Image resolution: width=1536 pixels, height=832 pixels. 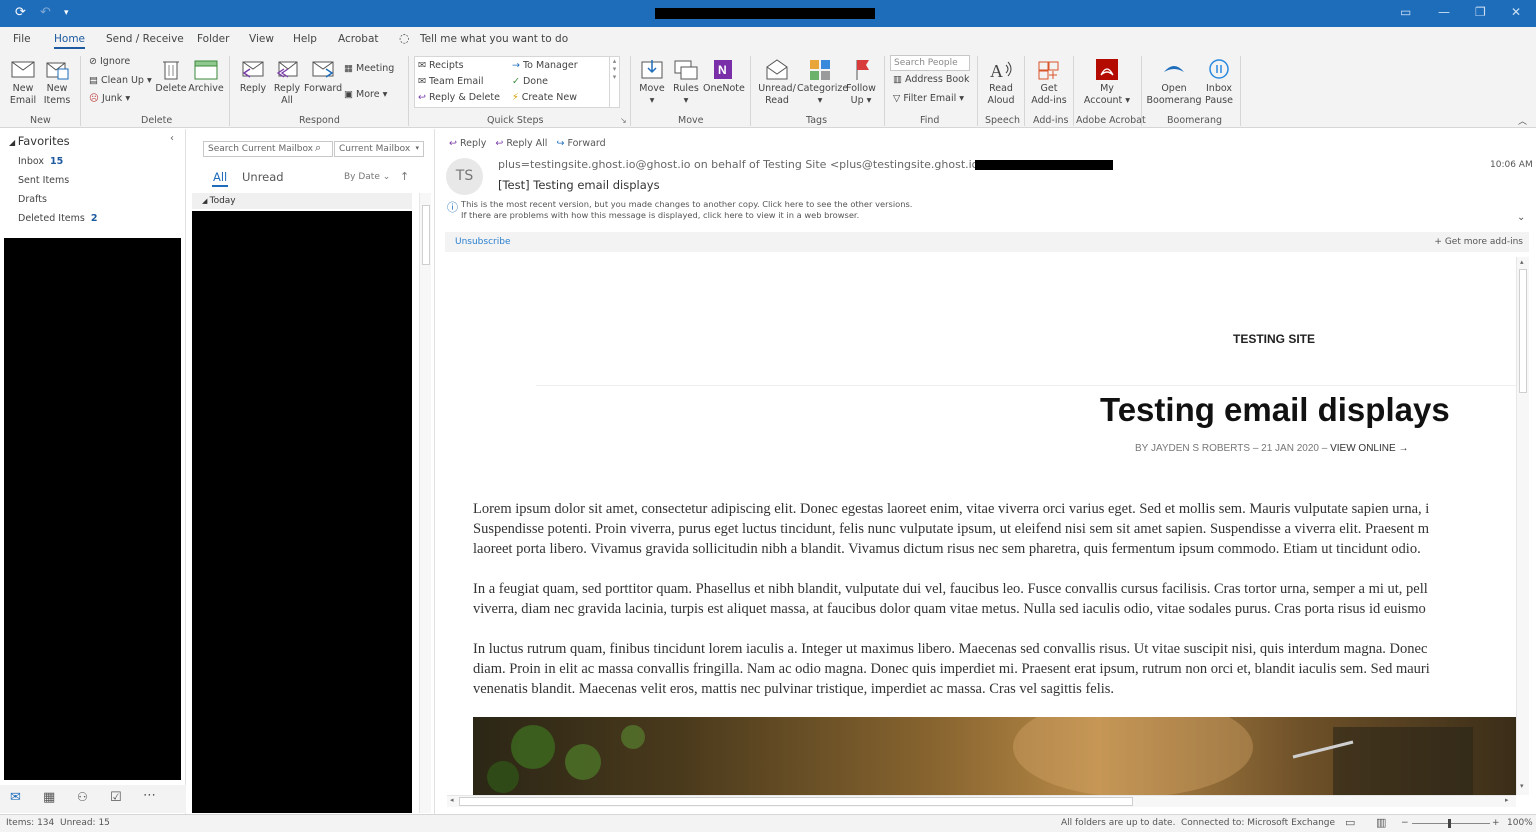 I want to click on quick-steps-scroll: ▴ ▾ ▾, so click(x=614, y=82).